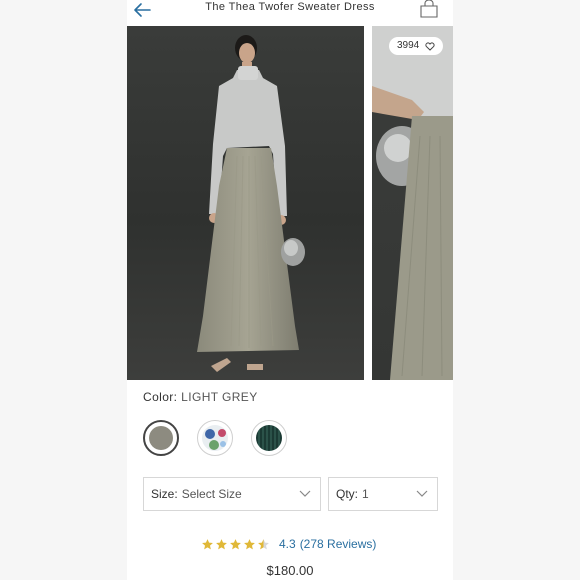  Describe the element at coordinates (142, 10) in the screenshot. I see `arrow-left-icon` at that location.